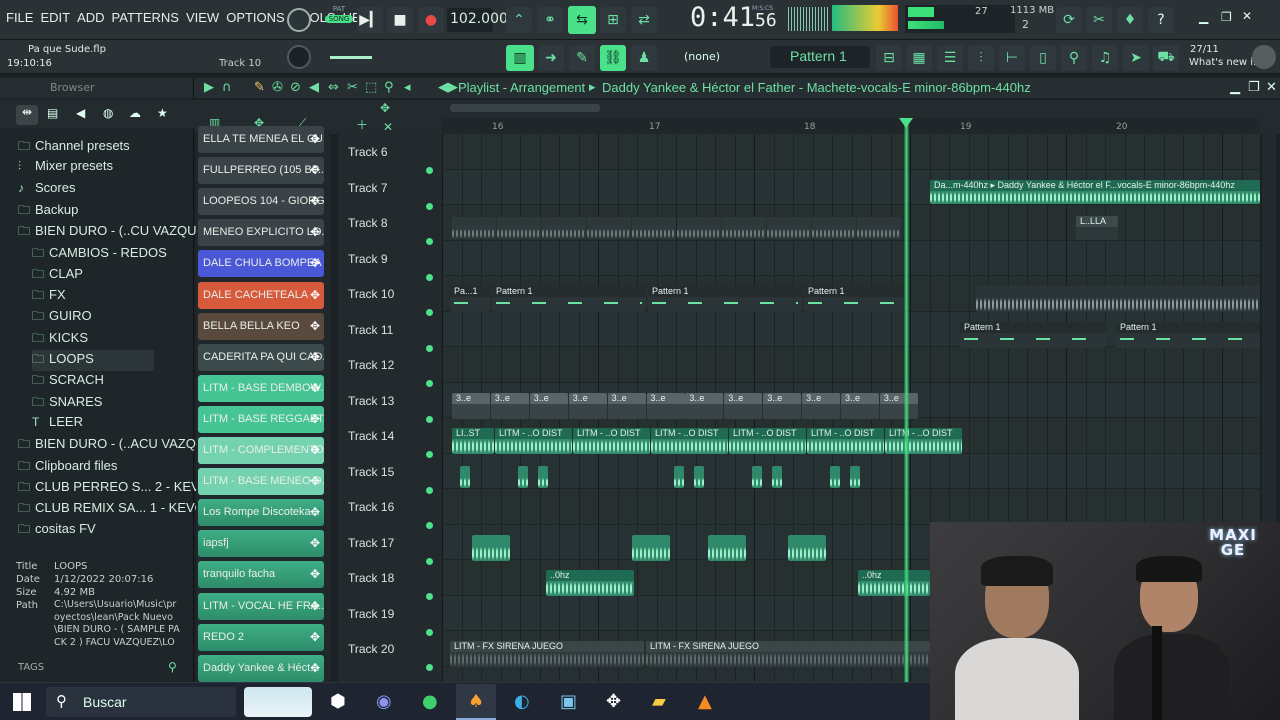 This screenshot has width=1280, height=720. I want to click on browser-item: 🗀 cositas FV, so click(57, 530).